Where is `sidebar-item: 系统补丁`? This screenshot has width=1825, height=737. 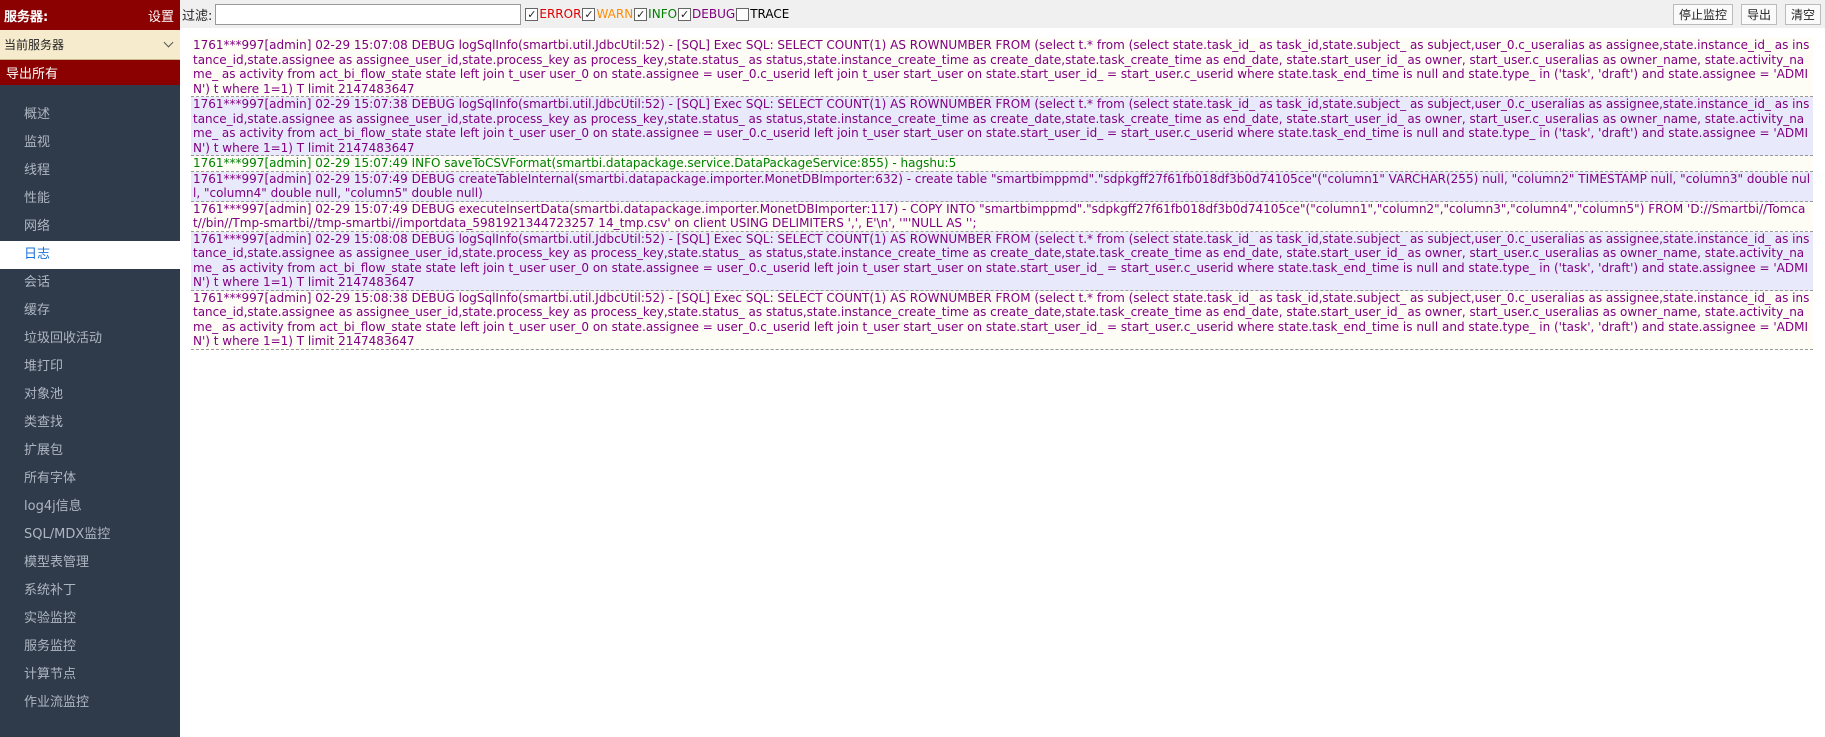 sidebar-item: 系统补丁 is located at coordinates (90, 591).